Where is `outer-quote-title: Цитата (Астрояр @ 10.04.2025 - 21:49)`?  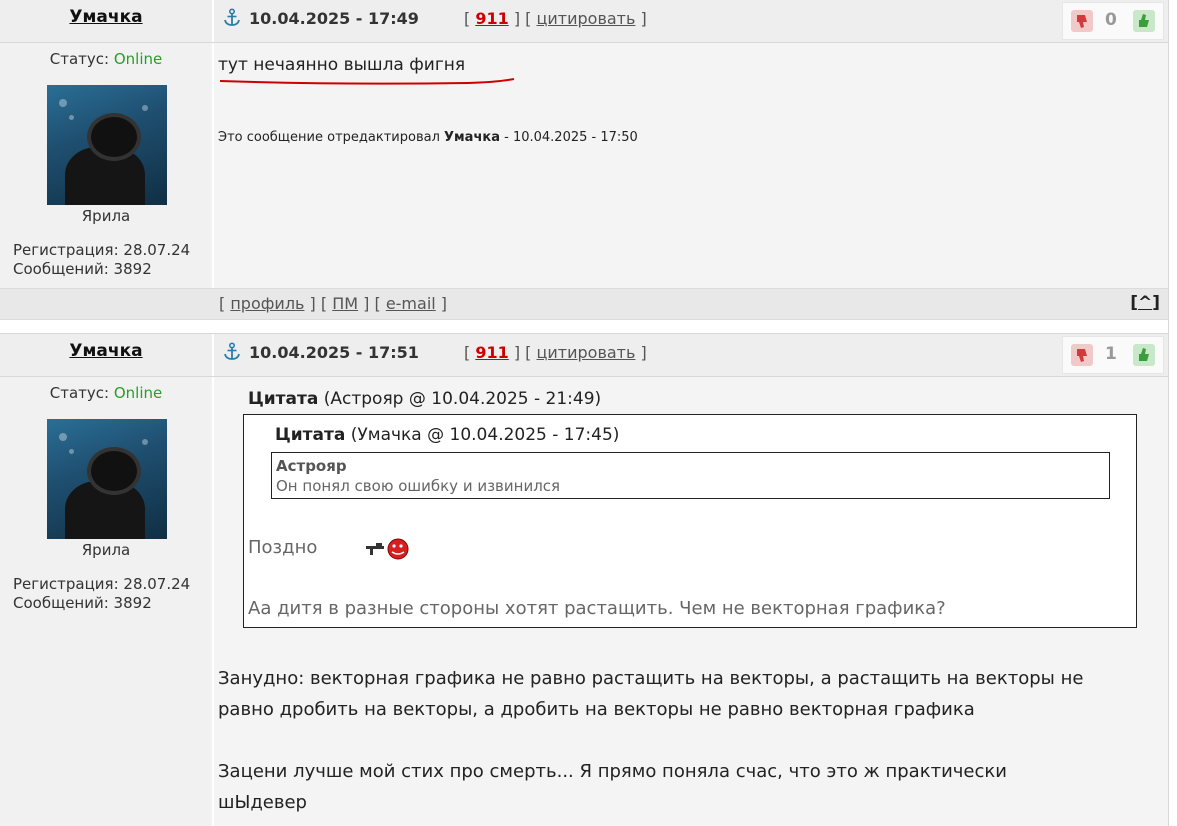
outer-quote-title: Цитата (Астрояр @ 10.04.2025 - 21:49) is located at coordinates (425, 399).